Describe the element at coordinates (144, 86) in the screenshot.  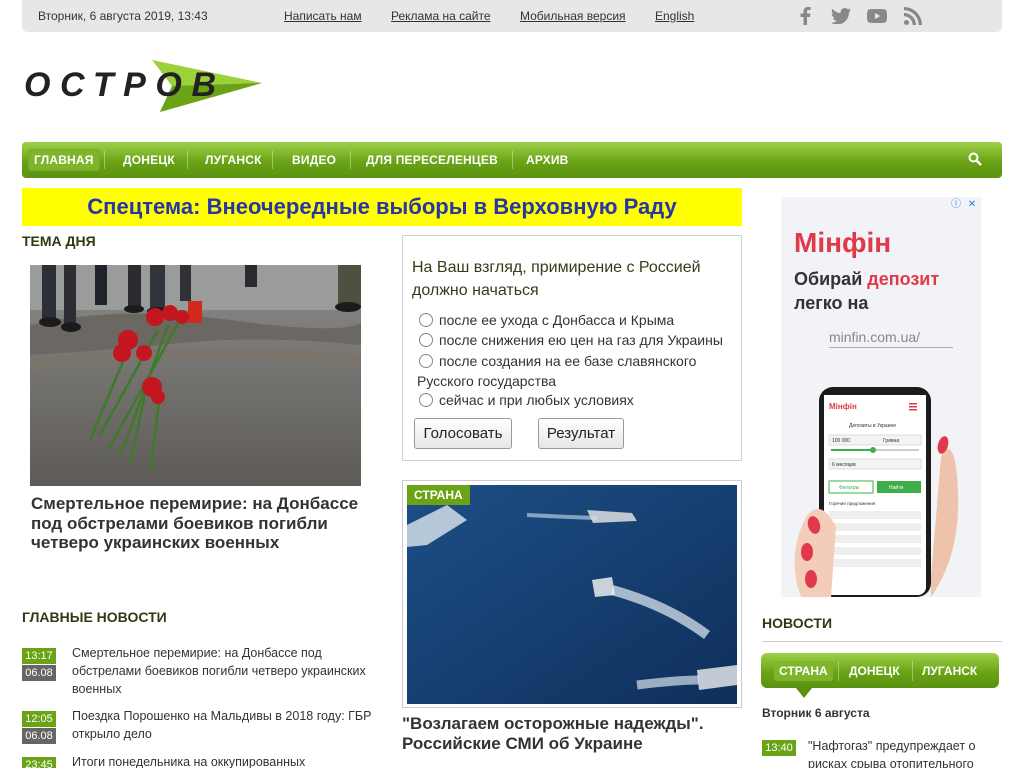
I see `site-logo: ОСТРОВ` at that location.